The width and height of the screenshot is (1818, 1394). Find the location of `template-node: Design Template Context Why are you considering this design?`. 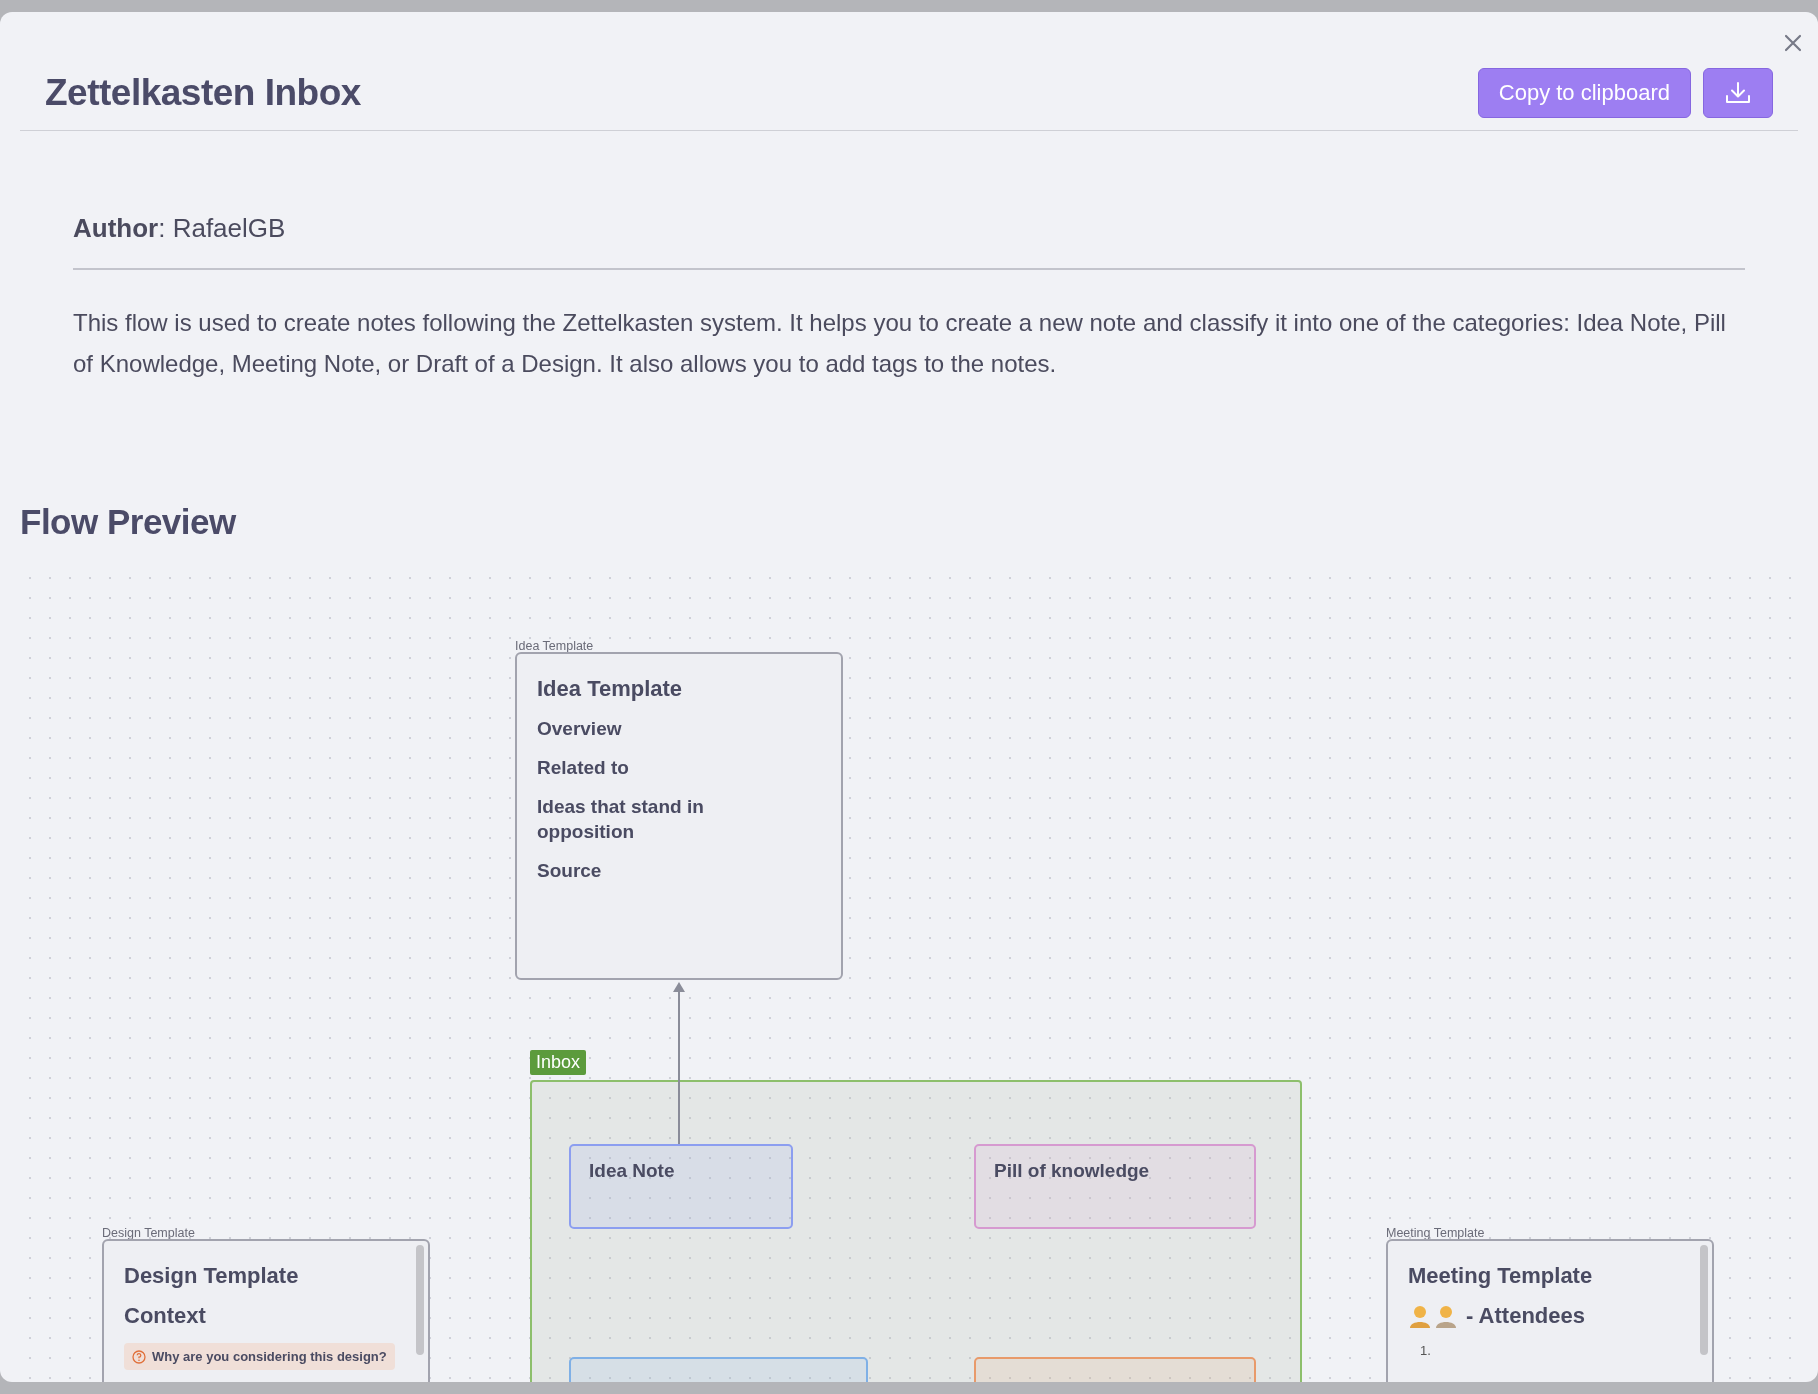

template-node: Design Template Context Why are you considering this design? is located at coordinates (266, 1310).